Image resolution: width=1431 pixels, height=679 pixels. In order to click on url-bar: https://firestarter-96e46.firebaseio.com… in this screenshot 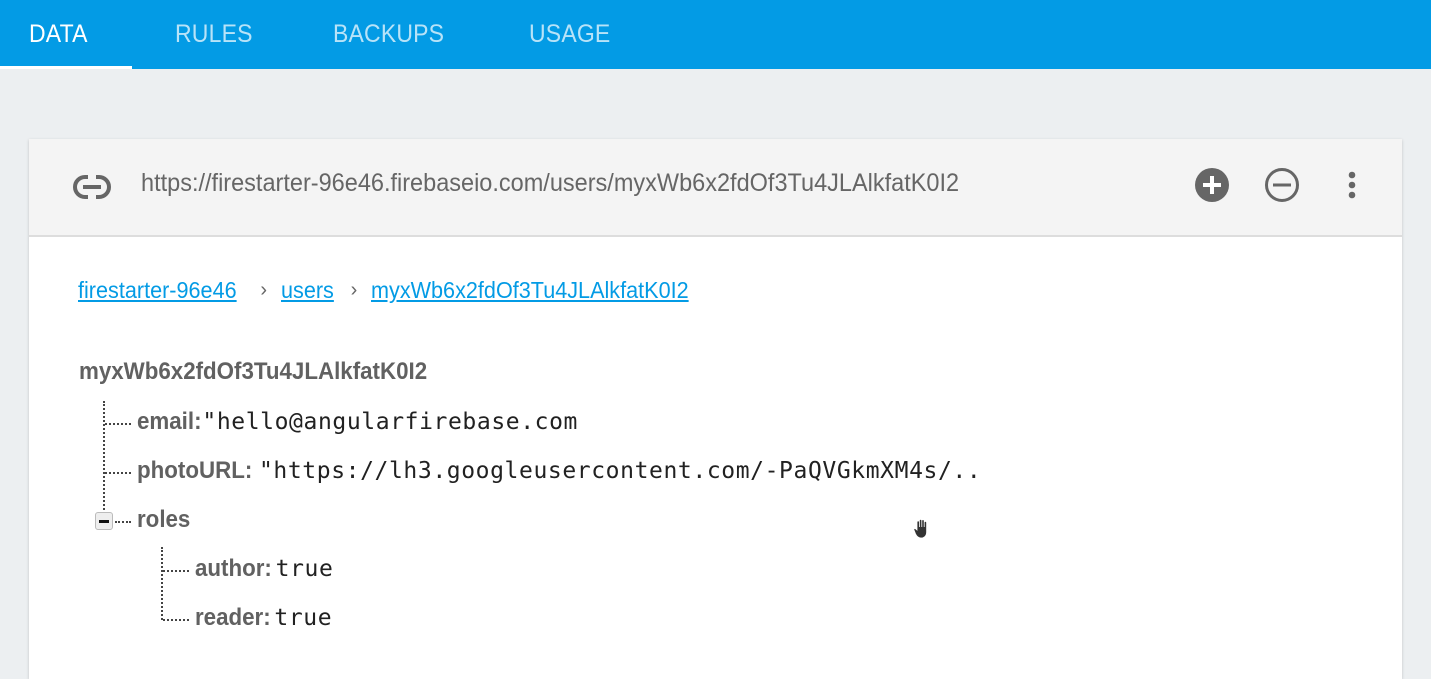, I will do `click(715, 188)`.